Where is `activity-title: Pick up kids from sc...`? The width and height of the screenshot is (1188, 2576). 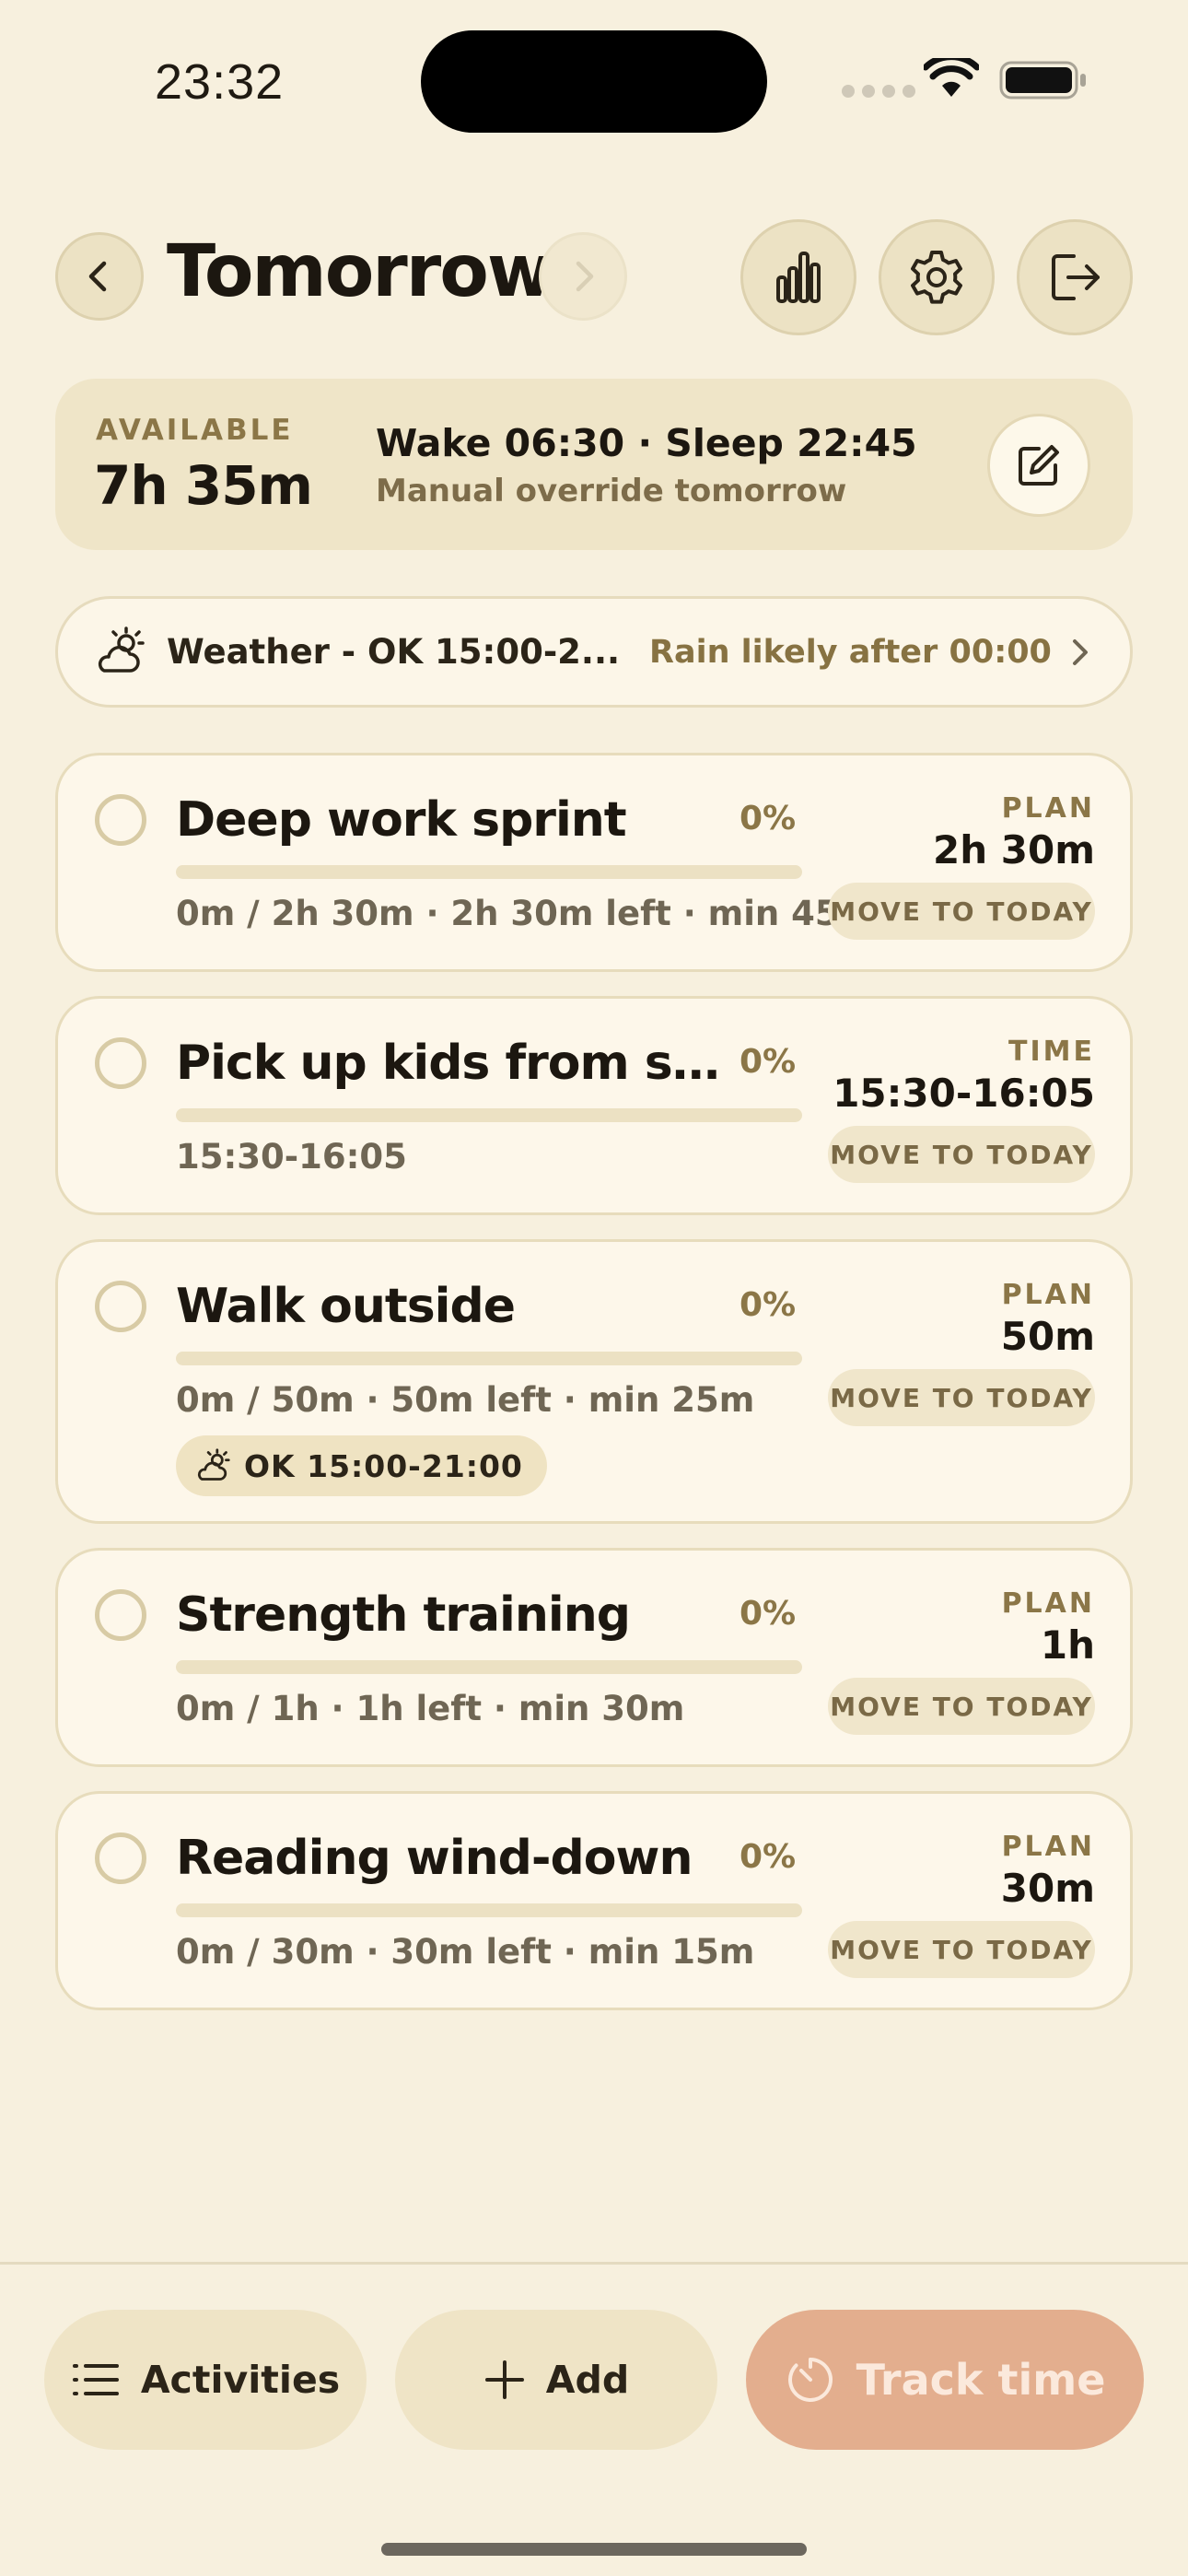
activity-title: Pick up kids from sc... is located at coordinates (452, 1063).